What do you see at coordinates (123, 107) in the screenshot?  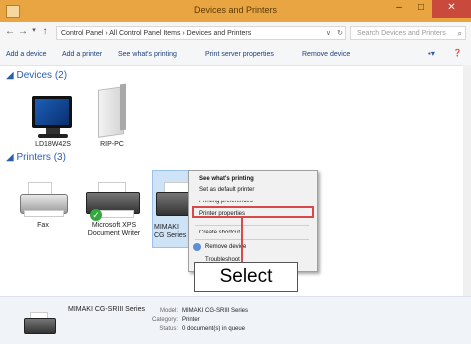 I see `pc-side` at bounding box center [123, 107].